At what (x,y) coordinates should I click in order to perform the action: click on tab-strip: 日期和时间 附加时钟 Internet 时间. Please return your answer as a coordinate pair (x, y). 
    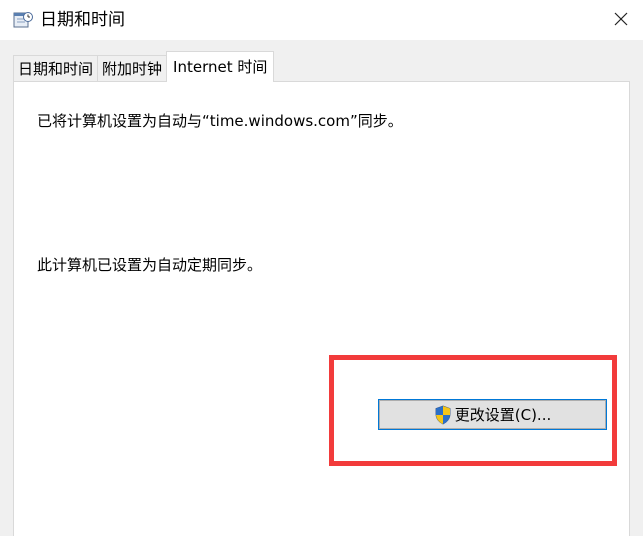
    Looking at the image, I should click on (144, 65).